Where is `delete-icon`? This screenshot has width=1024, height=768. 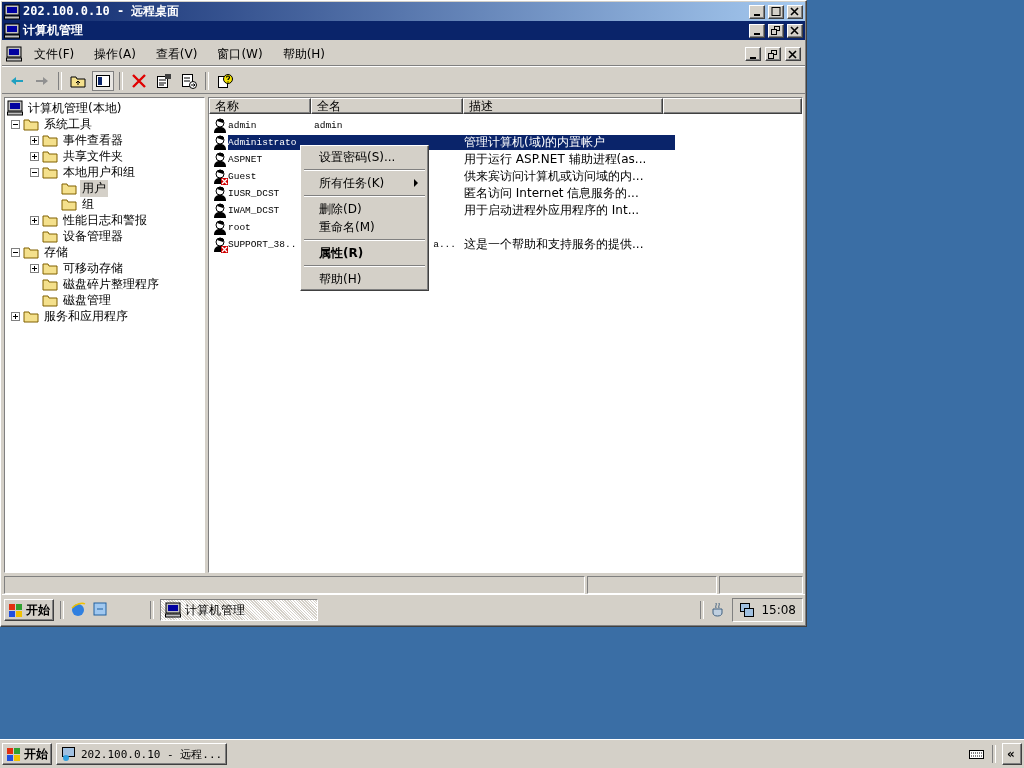 delete-icon is located at coordinates (139, 81).